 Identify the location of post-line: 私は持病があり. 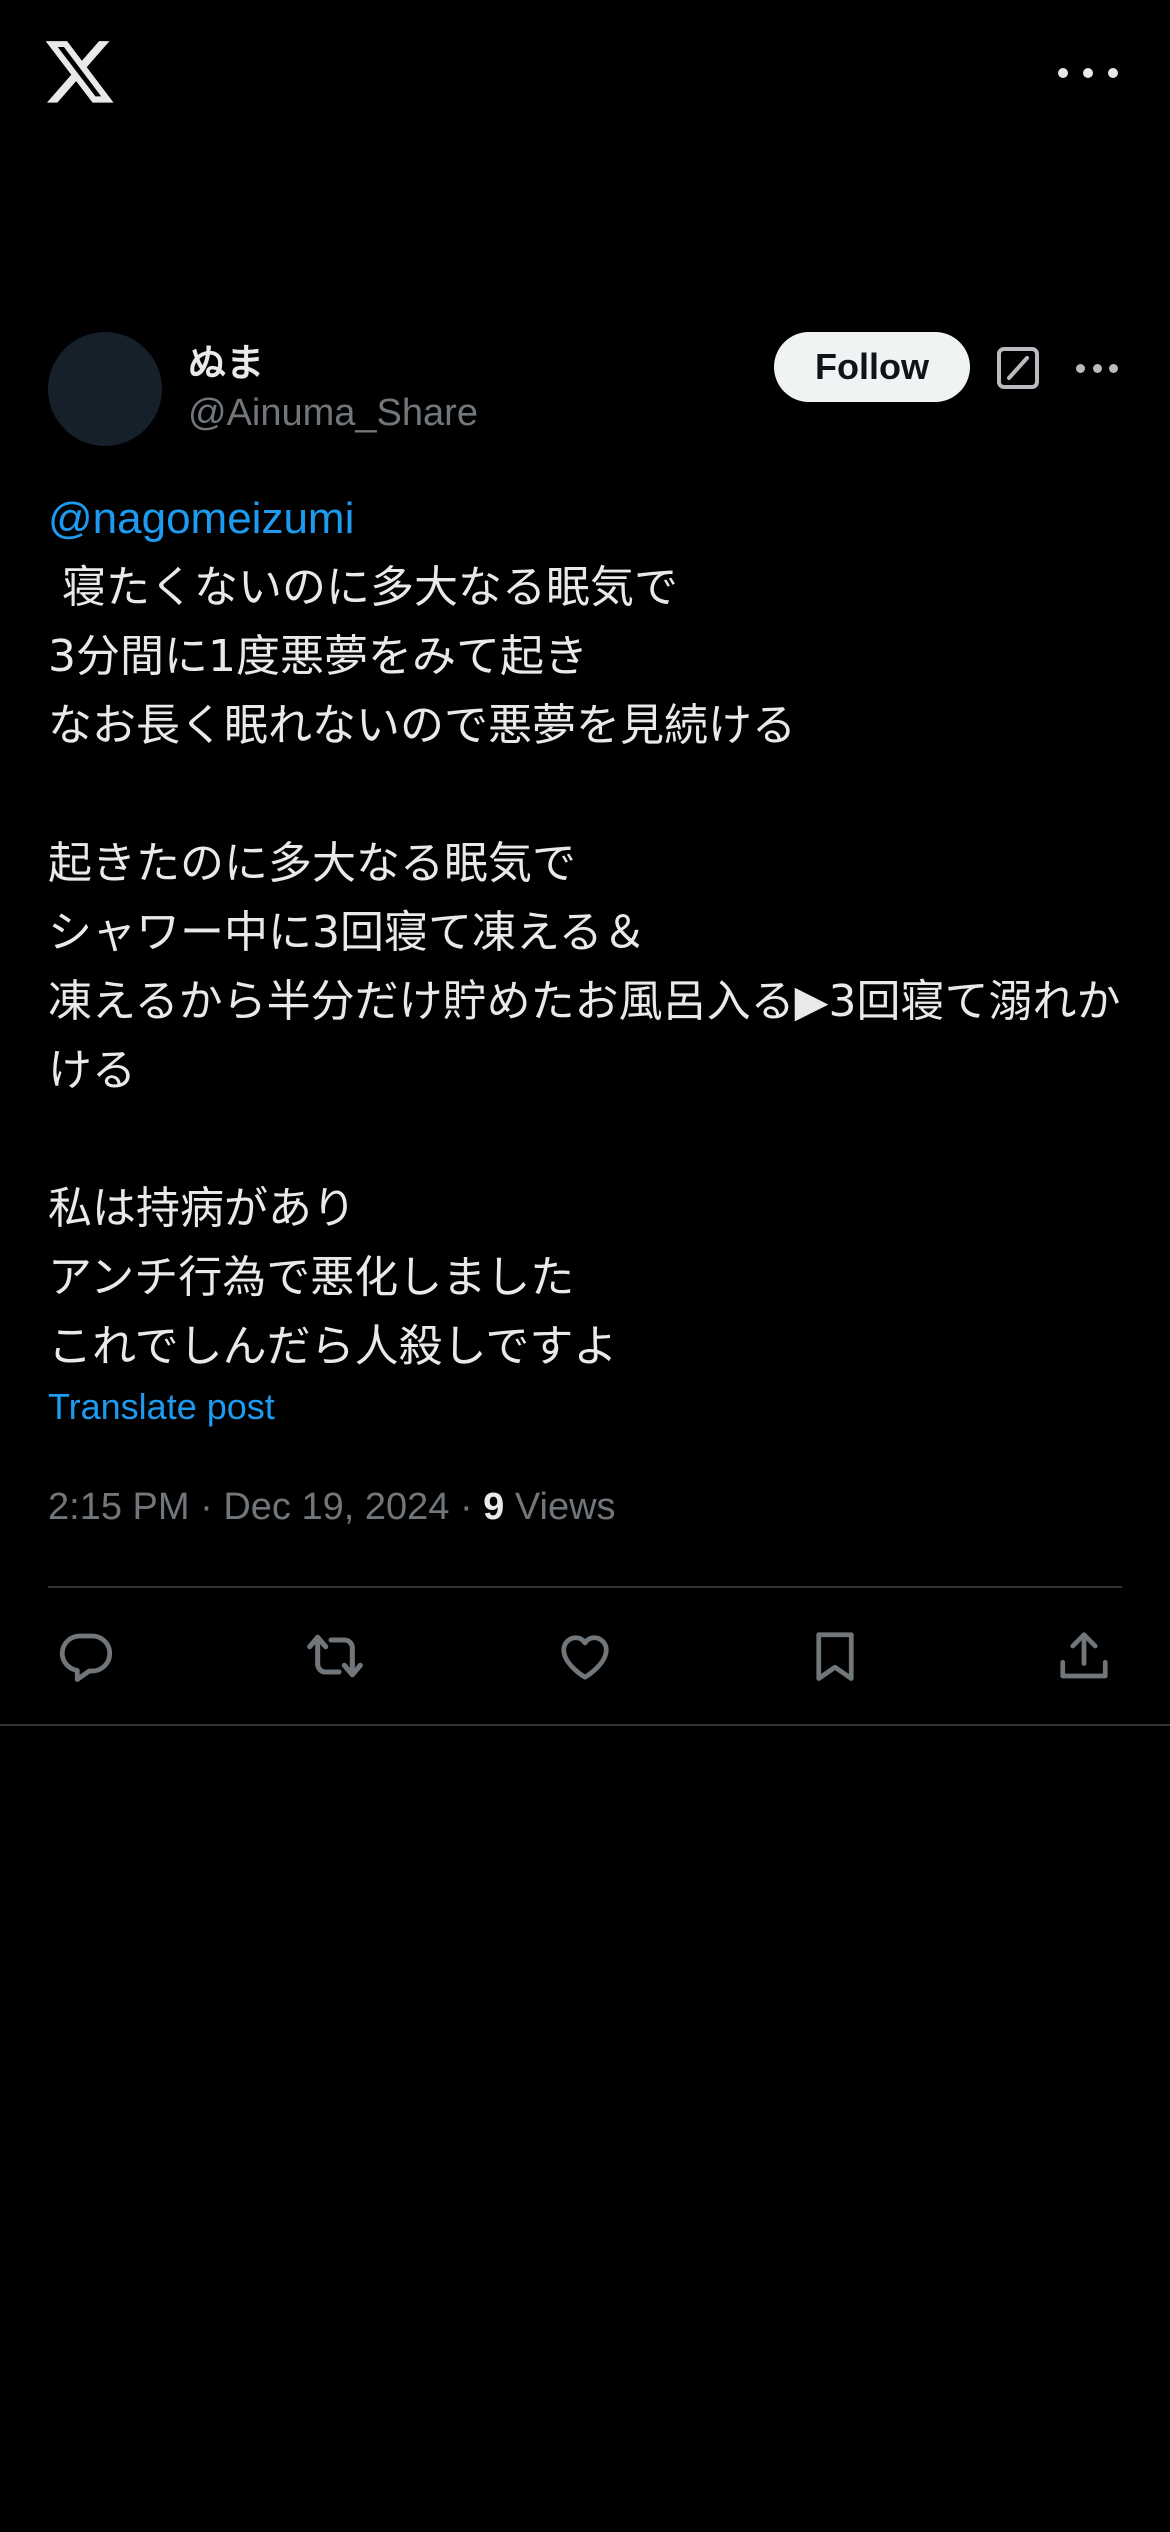
(202, 1208).